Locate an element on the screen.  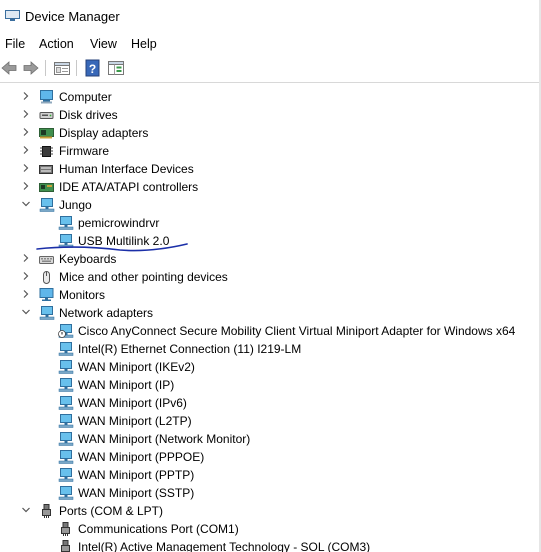
window-title: Device Manager is located at coordinates (72, 16).